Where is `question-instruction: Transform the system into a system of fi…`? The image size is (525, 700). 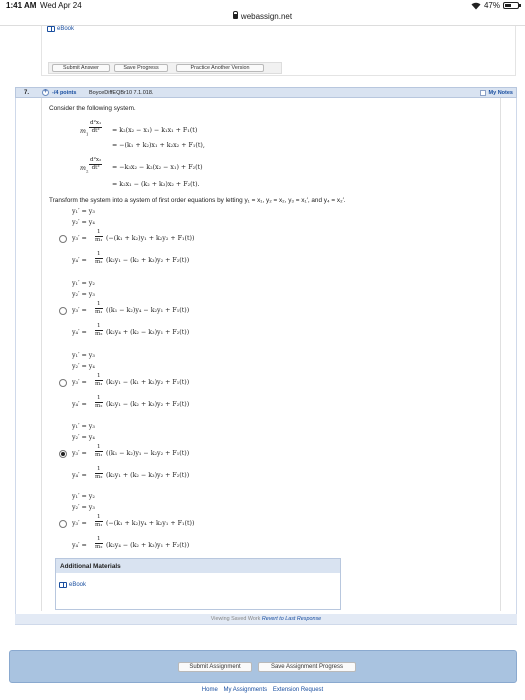 question-instruction: Transform the system into a system of fi… is located at coordinates (197, 200).